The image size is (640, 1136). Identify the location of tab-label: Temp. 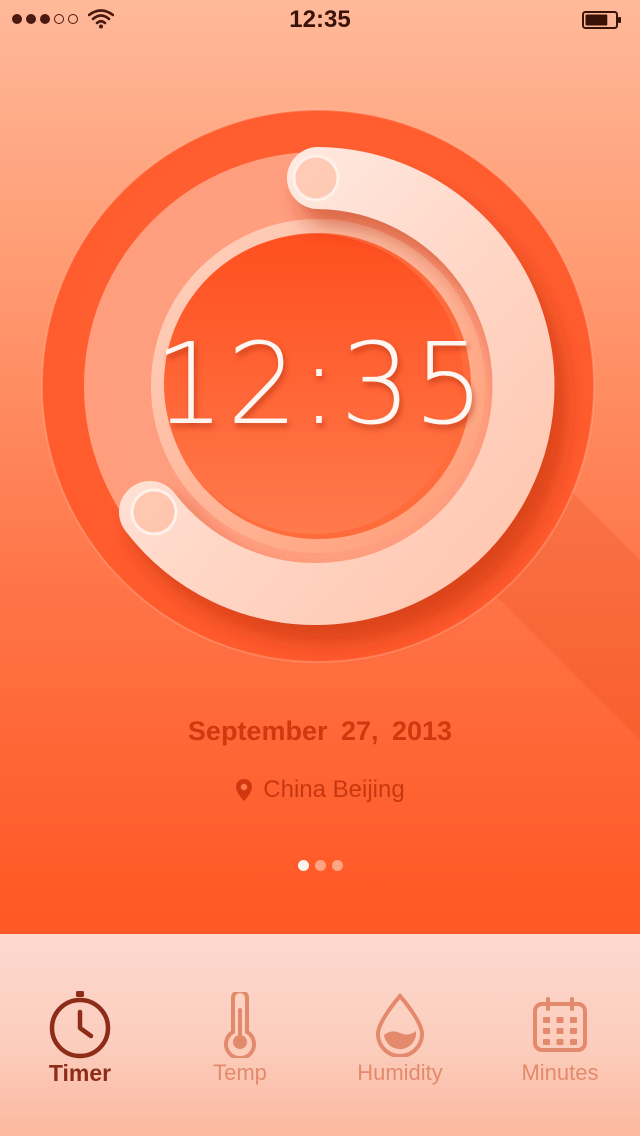
(240, 1072).